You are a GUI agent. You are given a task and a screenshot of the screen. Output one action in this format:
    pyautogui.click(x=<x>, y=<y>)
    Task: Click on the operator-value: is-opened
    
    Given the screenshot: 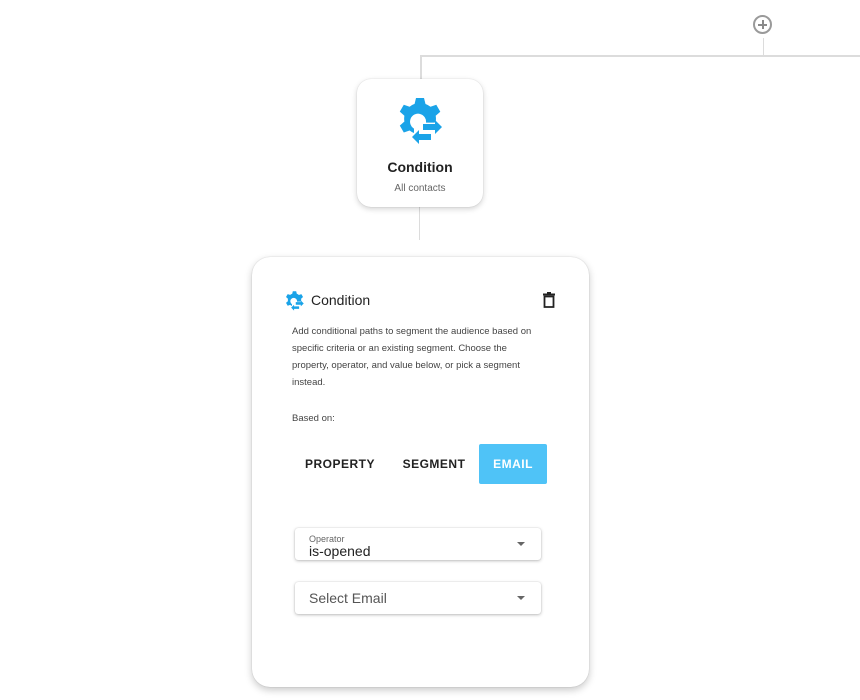 What is the action you would take?
    pyautogui.click(x=340, y=551)
    